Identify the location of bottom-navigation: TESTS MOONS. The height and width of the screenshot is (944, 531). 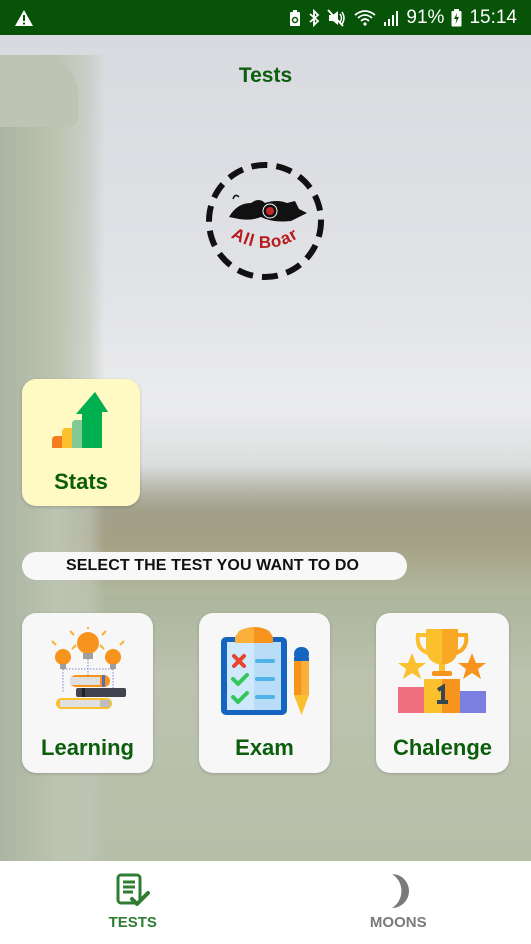
(265, 902).